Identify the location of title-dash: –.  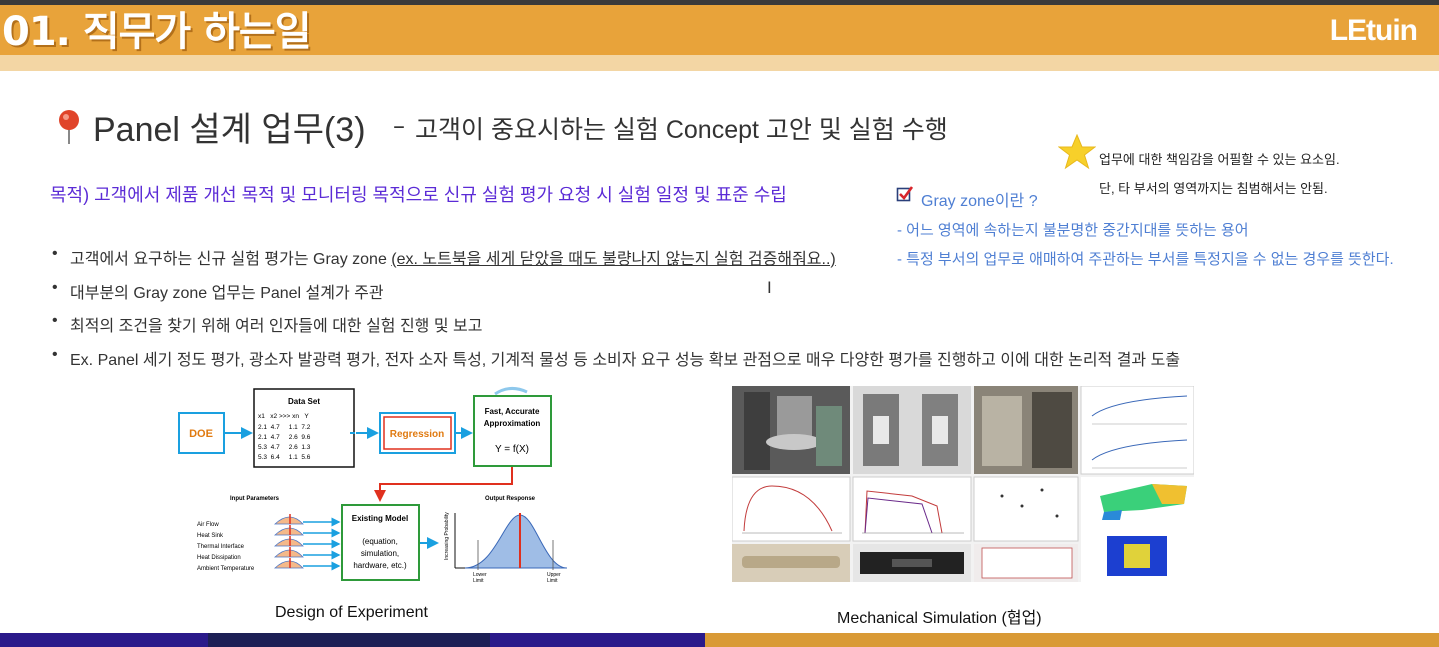
(399, 126).